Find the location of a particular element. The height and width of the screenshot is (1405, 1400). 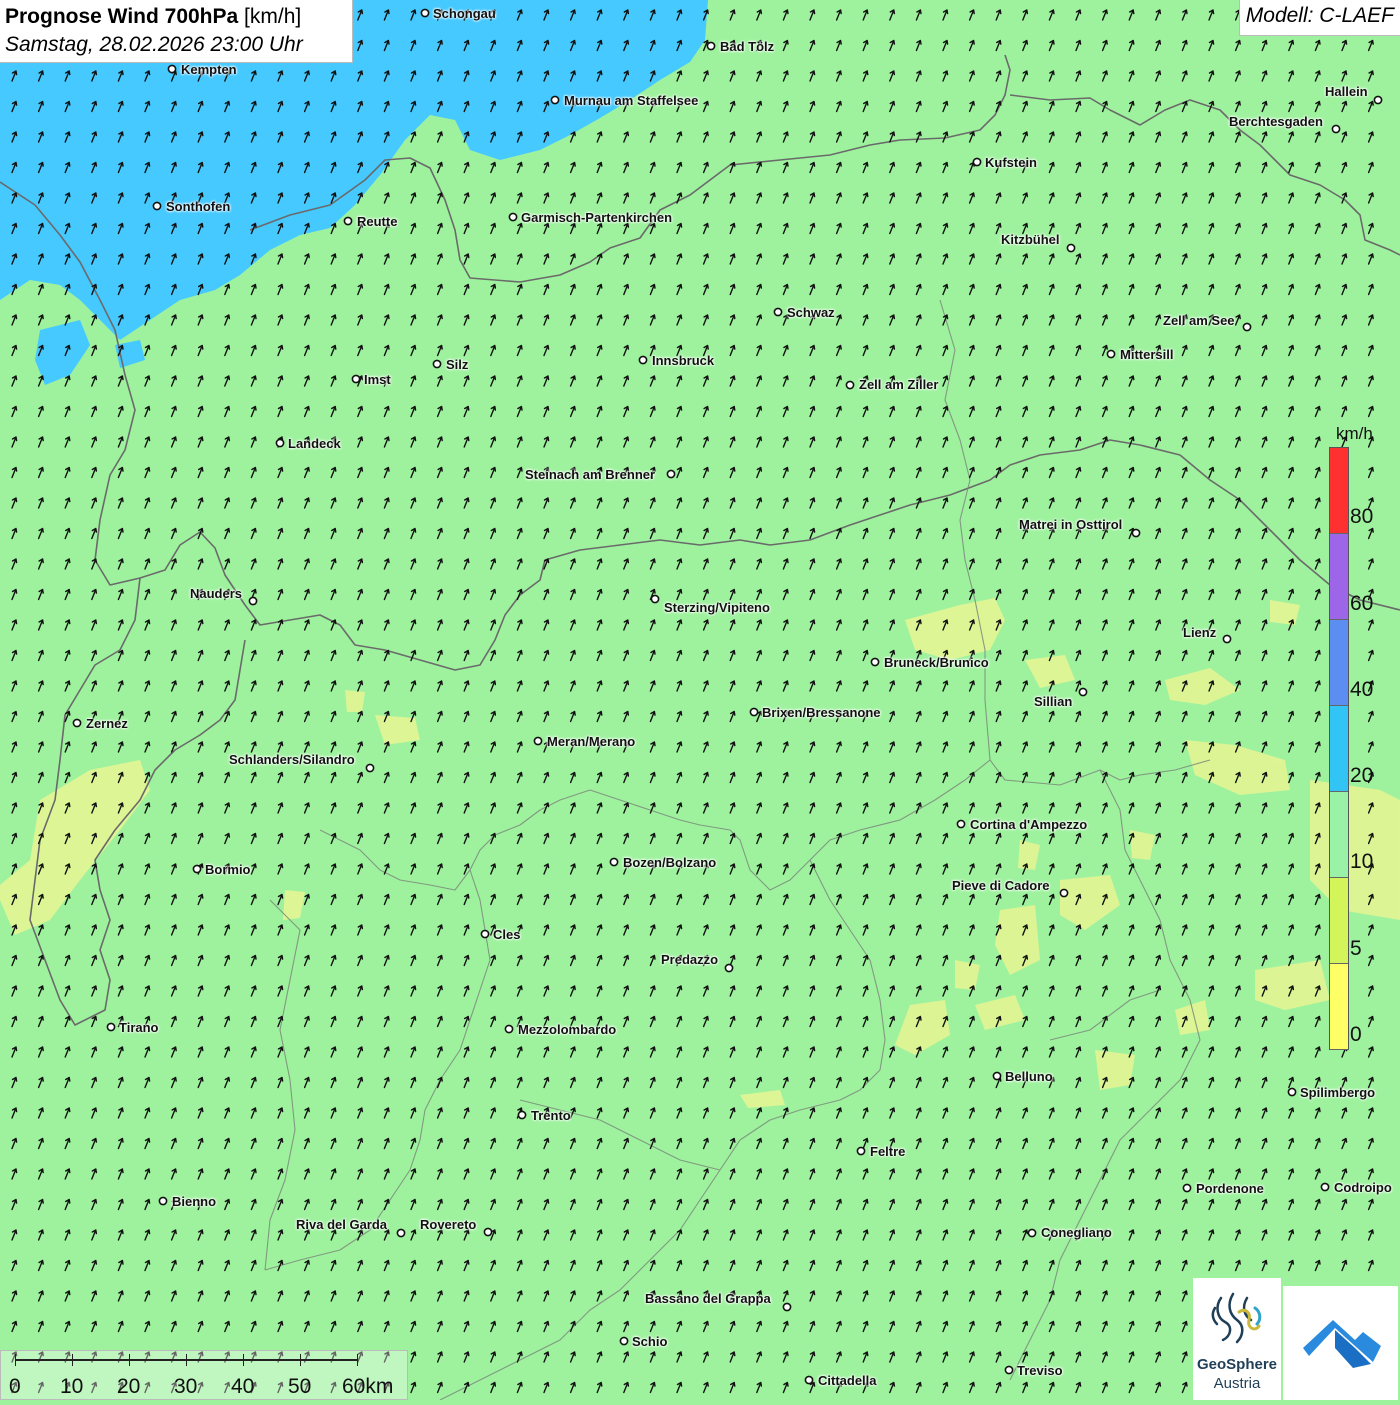

city-label: Cles is located at coordinates (507, 934).